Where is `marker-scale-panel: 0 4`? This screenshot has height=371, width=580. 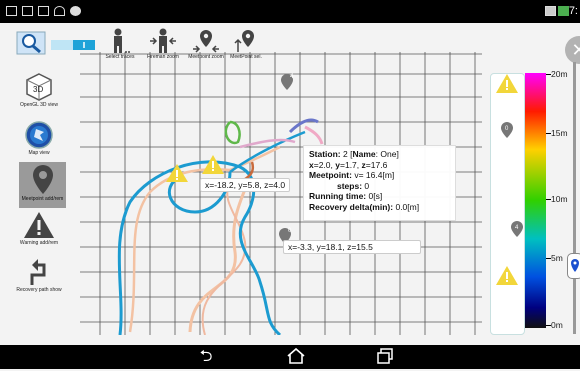
marker-scale-panel: 0 4 is located at coordinates (507, 204).